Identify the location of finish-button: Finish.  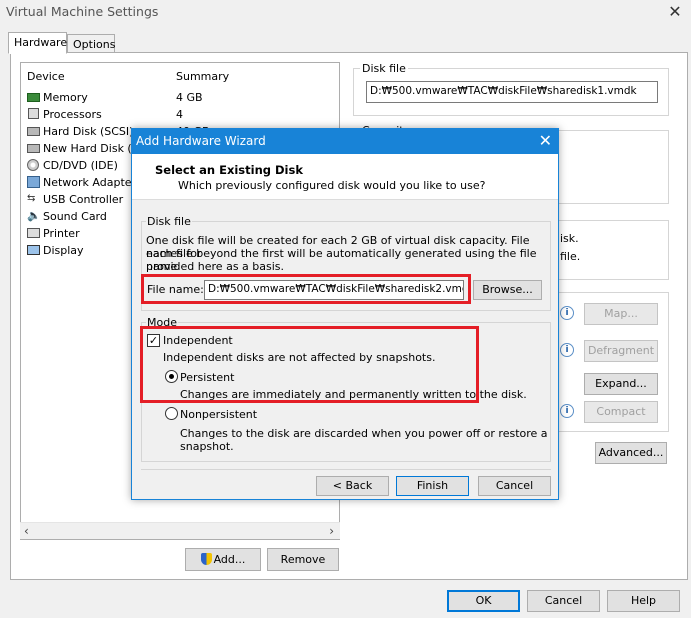
(432, 486).